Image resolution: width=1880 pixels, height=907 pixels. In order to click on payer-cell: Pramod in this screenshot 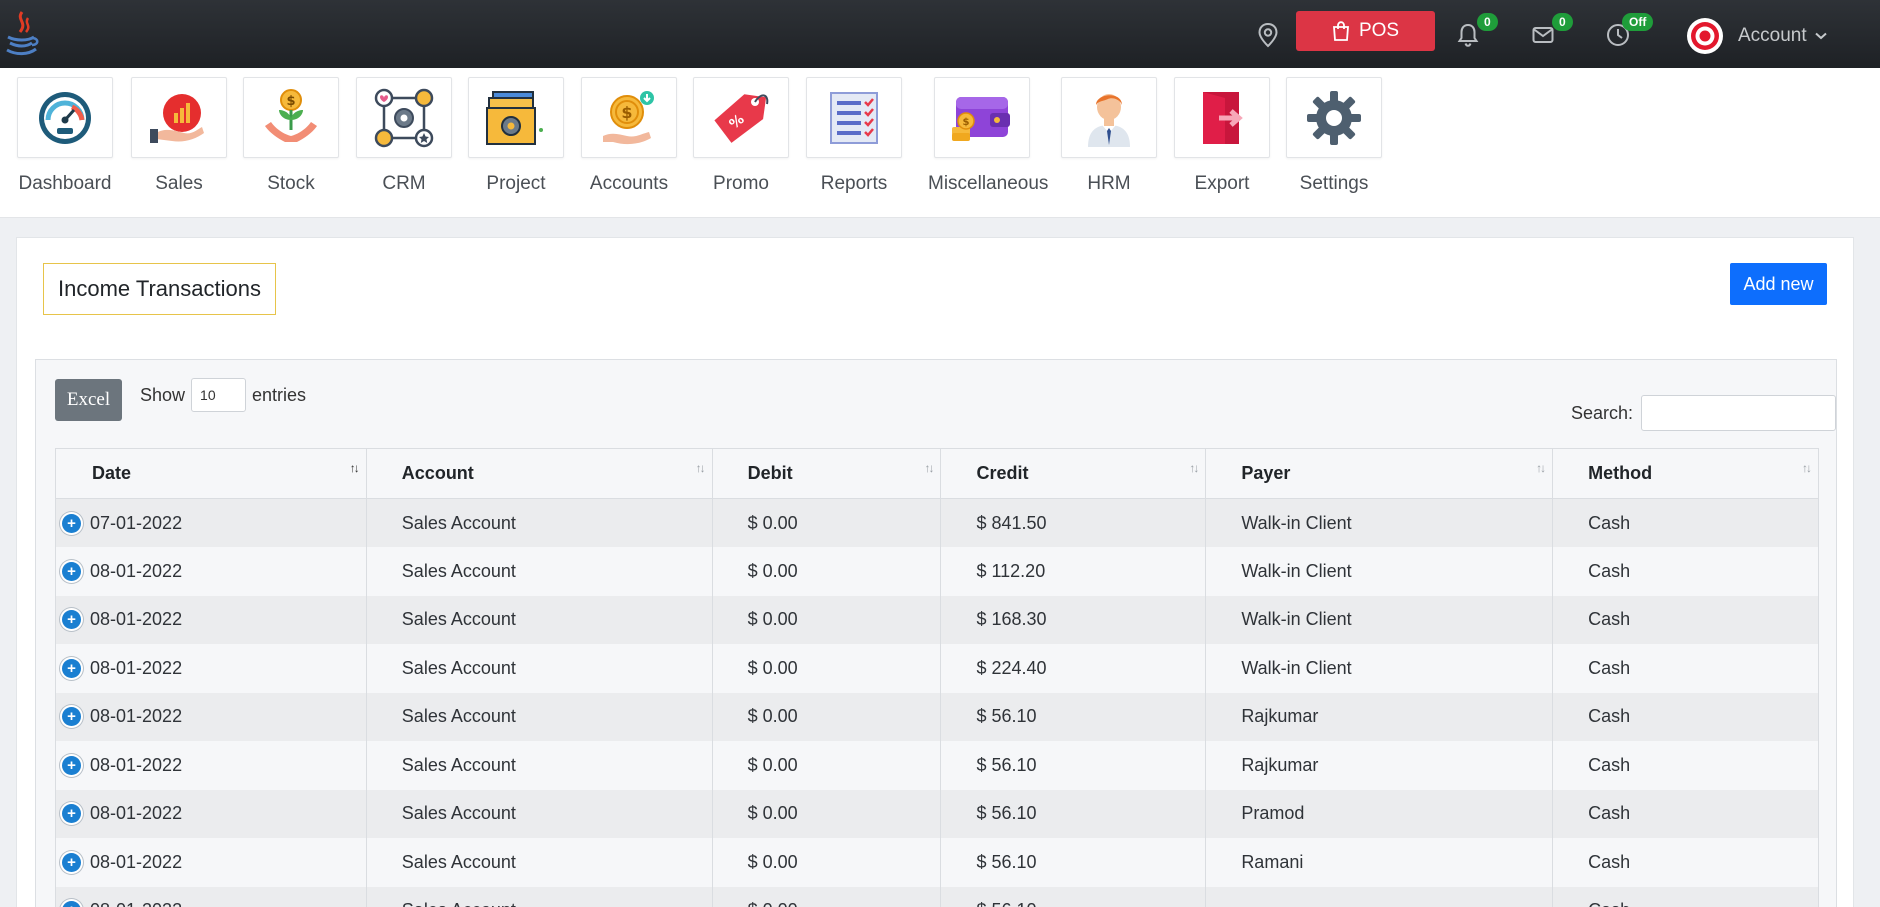, I will do `click(1379, 813)`.